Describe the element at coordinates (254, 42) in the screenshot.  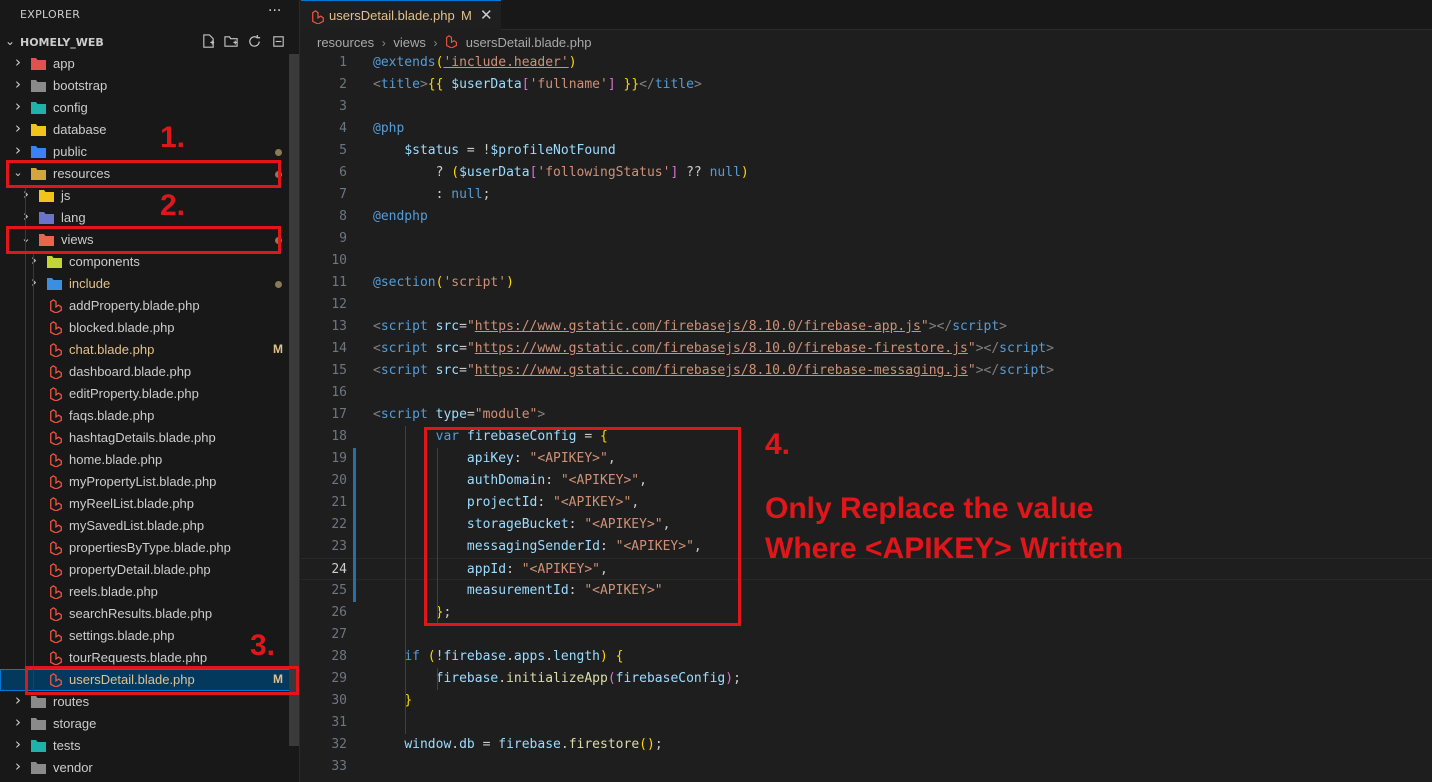
I see `refresh-icon` at that location.